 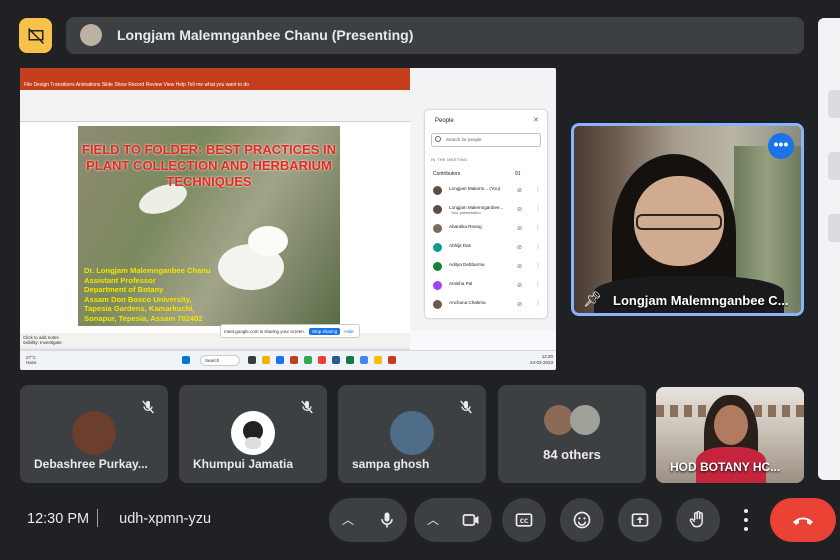 I want to click on camera-control: ︿, so click(x=453, y=520).